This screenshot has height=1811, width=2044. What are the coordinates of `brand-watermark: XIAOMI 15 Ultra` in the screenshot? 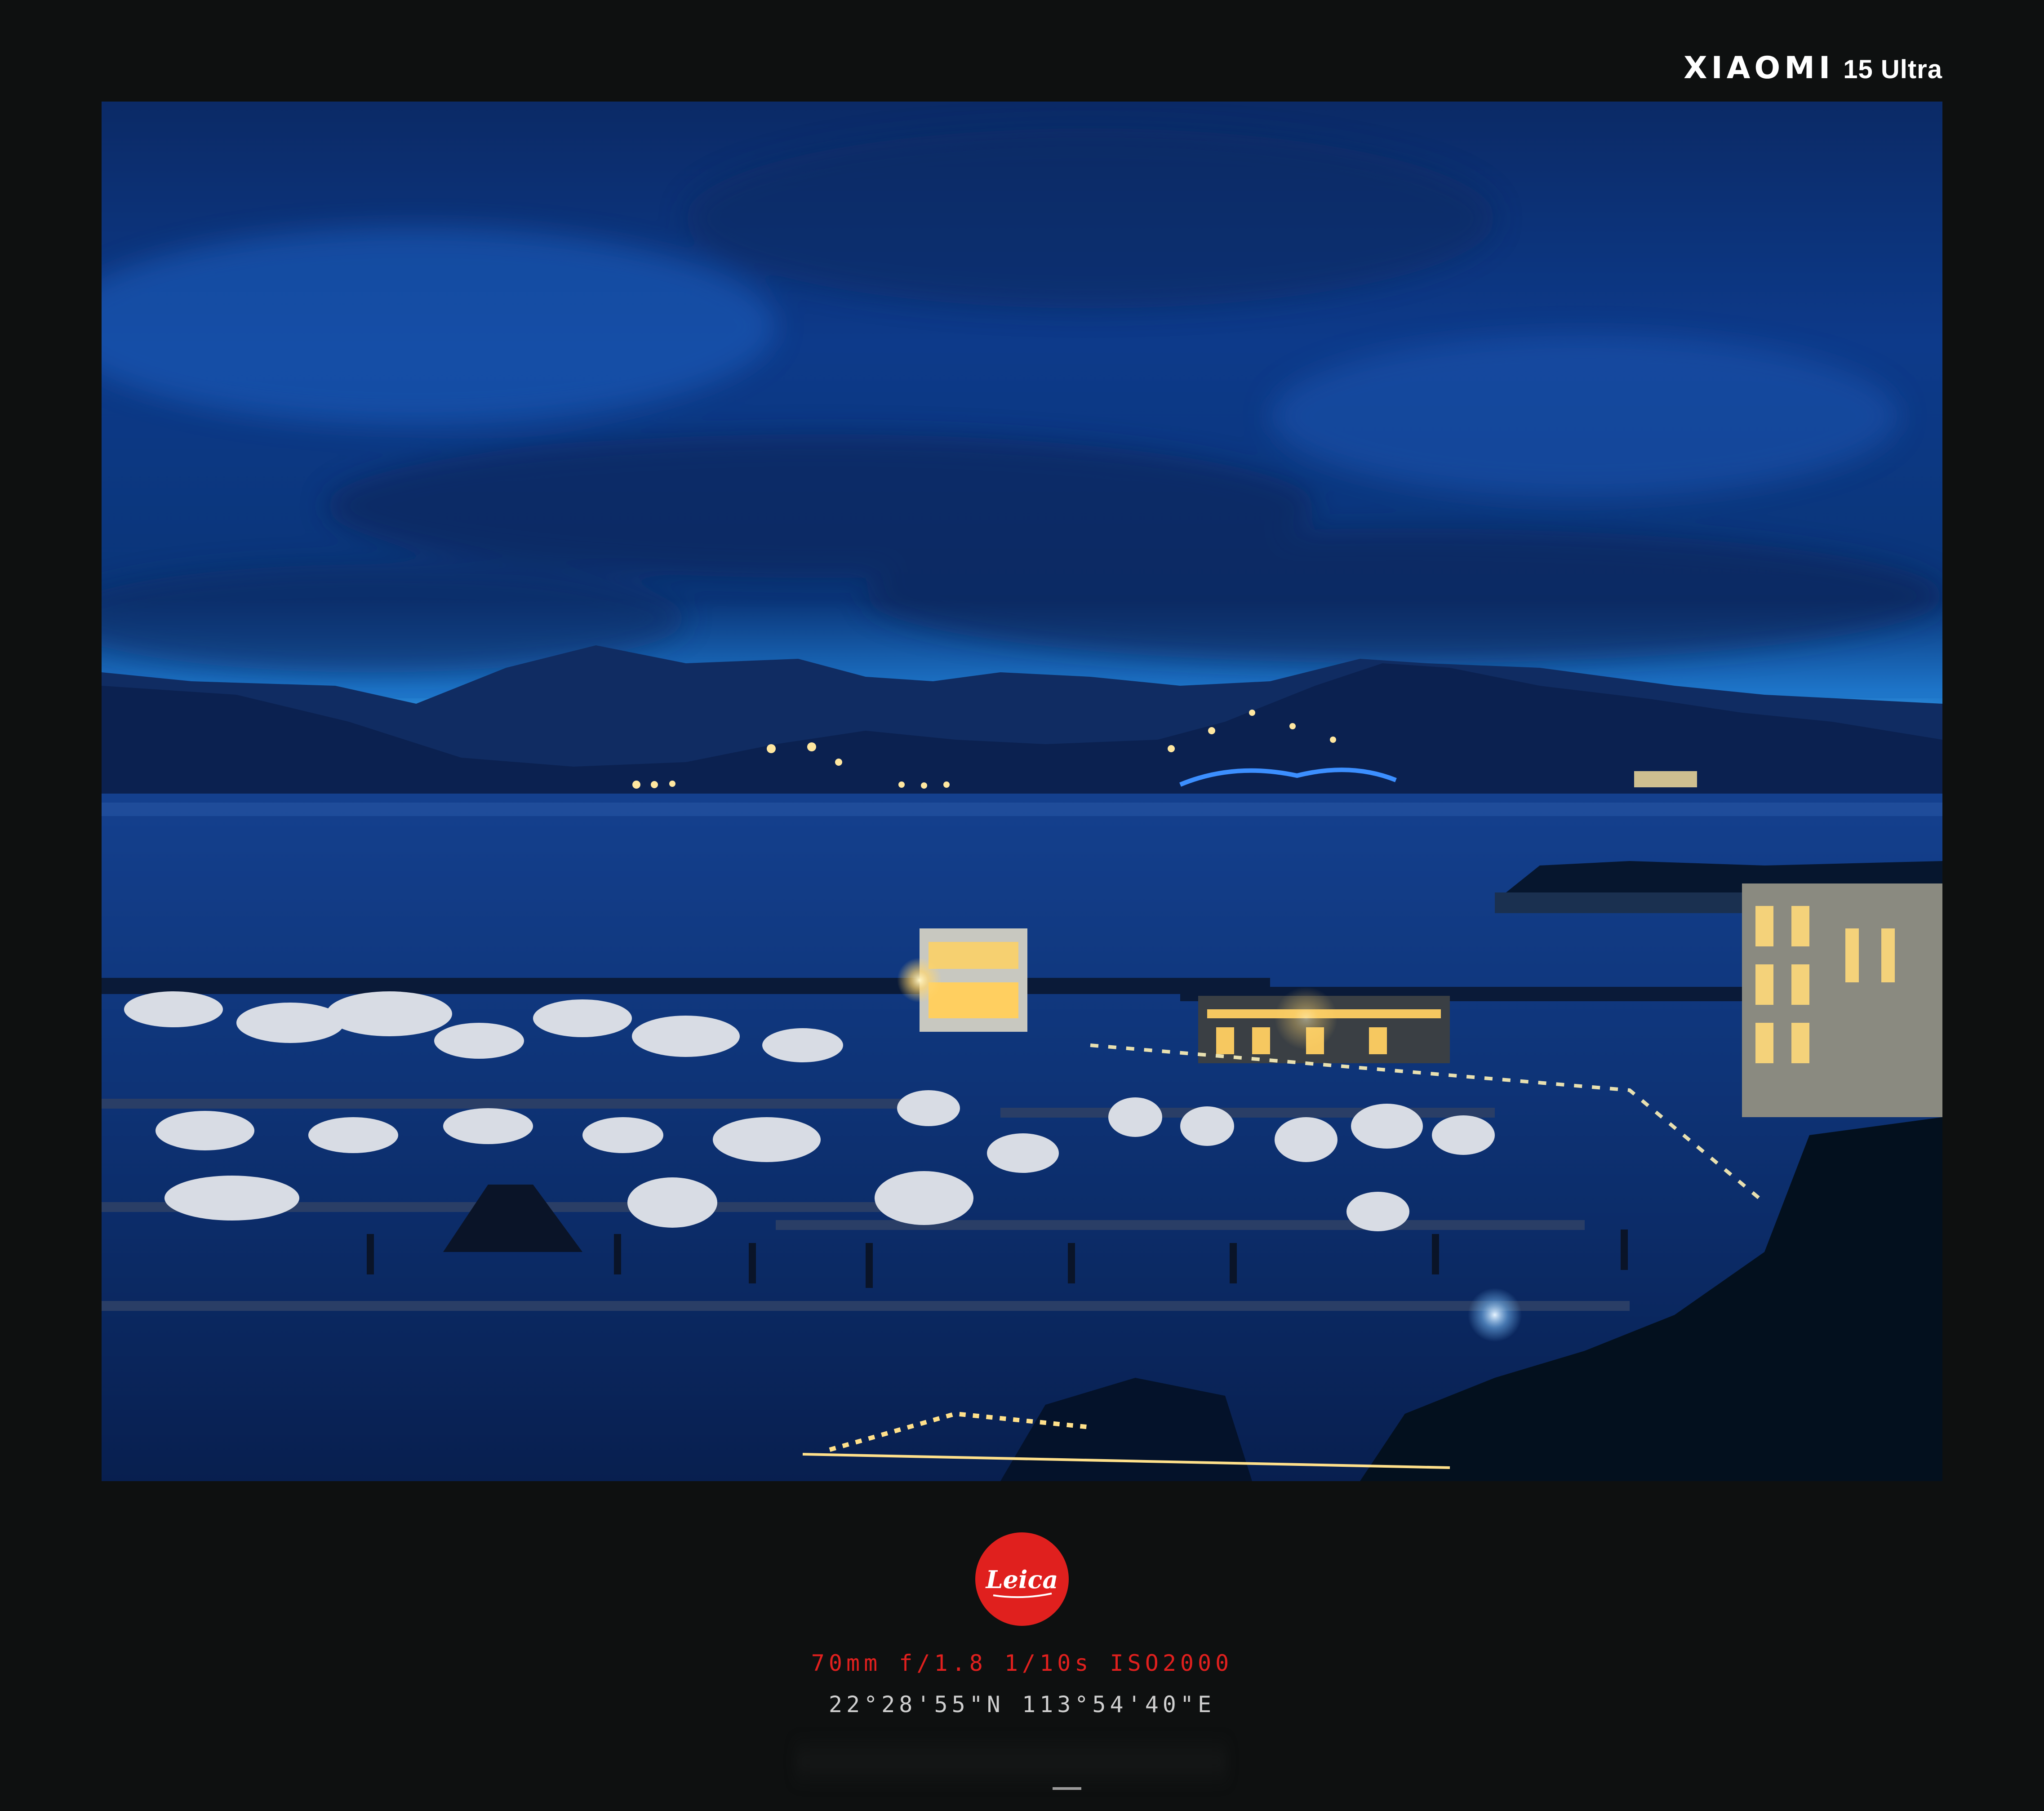 It's located at (1813, 68).